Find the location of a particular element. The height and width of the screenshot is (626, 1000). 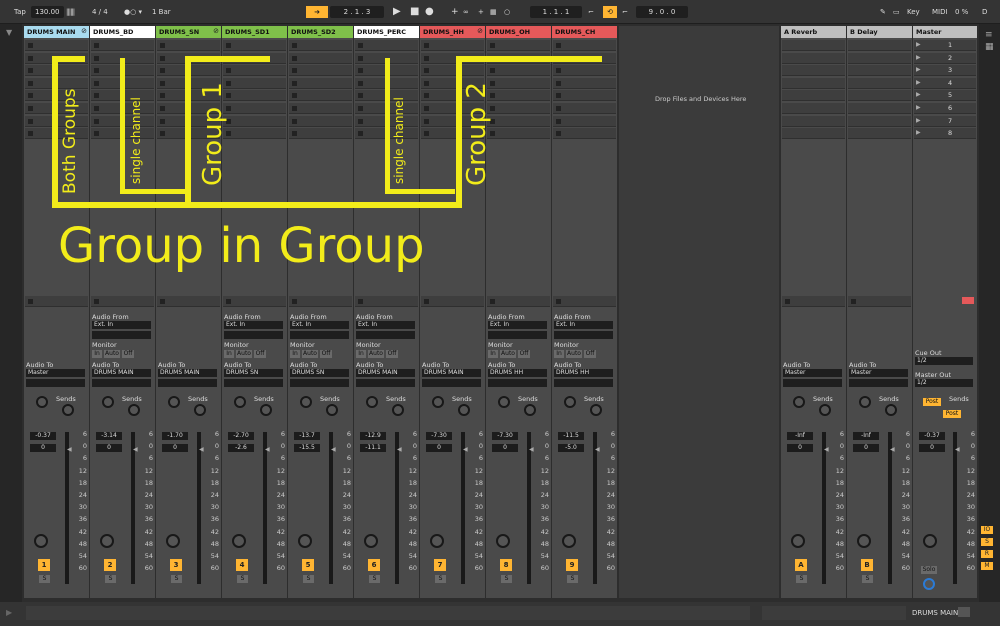

audio-to-select: Master is located at coordinates (55, 373).